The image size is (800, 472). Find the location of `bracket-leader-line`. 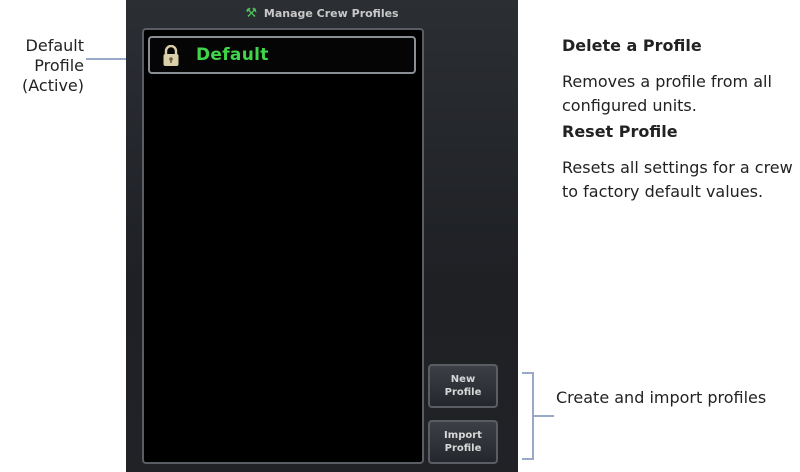

bracket-leader-line is located at coordinates (544, 416).